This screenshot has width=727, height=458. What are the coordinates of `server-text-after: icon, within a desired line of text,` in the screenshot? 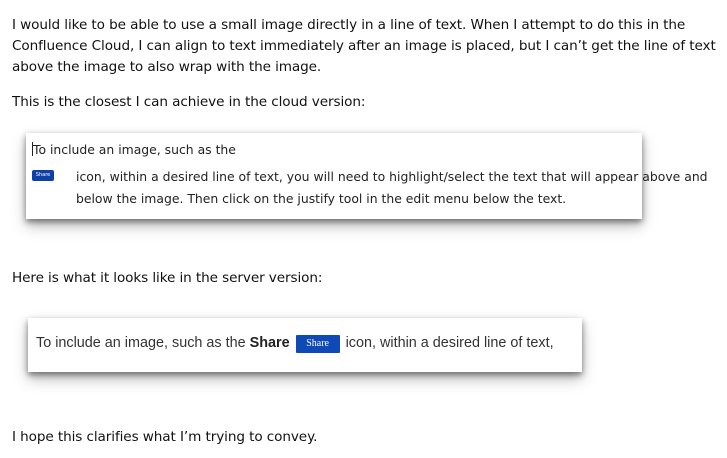 It's located at (449, 343).